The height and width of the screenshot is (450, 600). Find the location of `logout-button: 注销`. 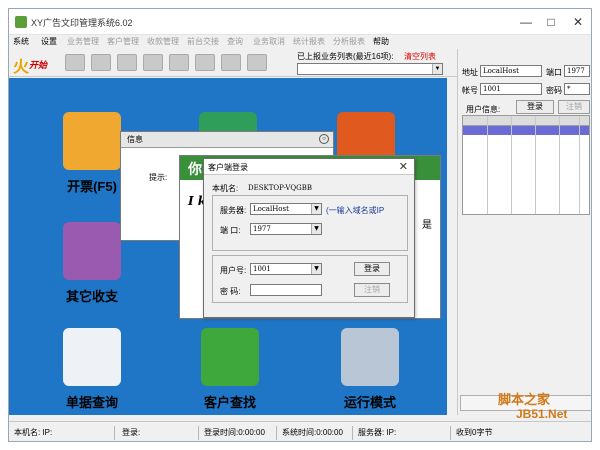

logout-button: 注销 is located at coordinates (372, 290).